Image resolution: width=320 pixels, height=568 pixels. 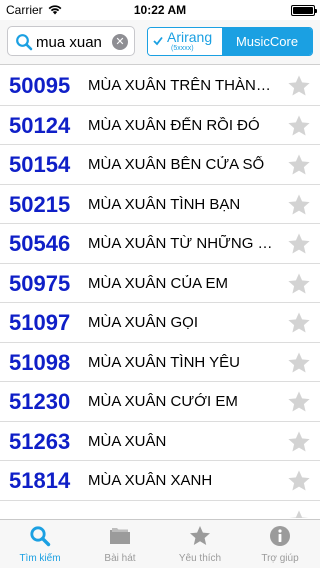 I want to click on segment-arirang: Arirang (5xxxx), so click(x=185, y=41).